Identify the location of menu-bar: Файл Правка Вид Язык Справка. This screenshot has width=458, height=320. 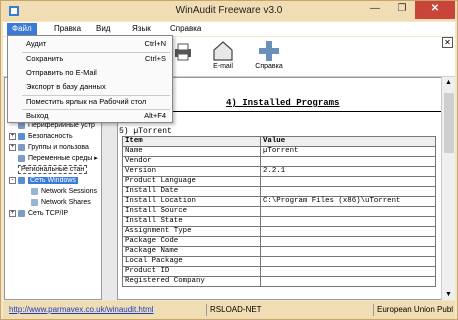
(229, 29).